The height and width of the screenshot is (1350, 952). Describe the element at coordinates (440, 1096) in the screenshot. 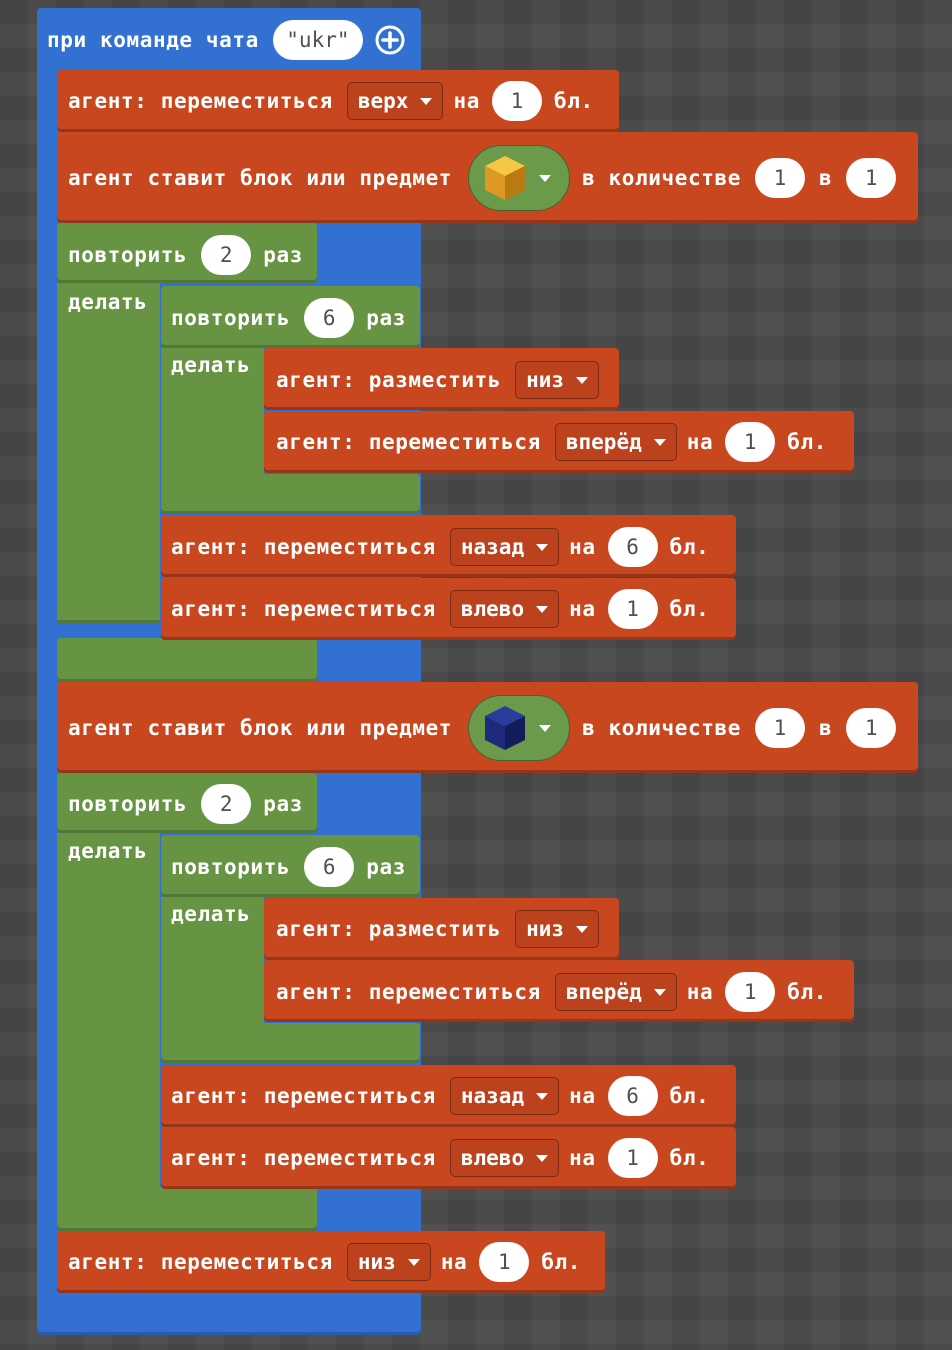

I see `move-back-row: агент: переместиться назад на 6 бл.` at that location.